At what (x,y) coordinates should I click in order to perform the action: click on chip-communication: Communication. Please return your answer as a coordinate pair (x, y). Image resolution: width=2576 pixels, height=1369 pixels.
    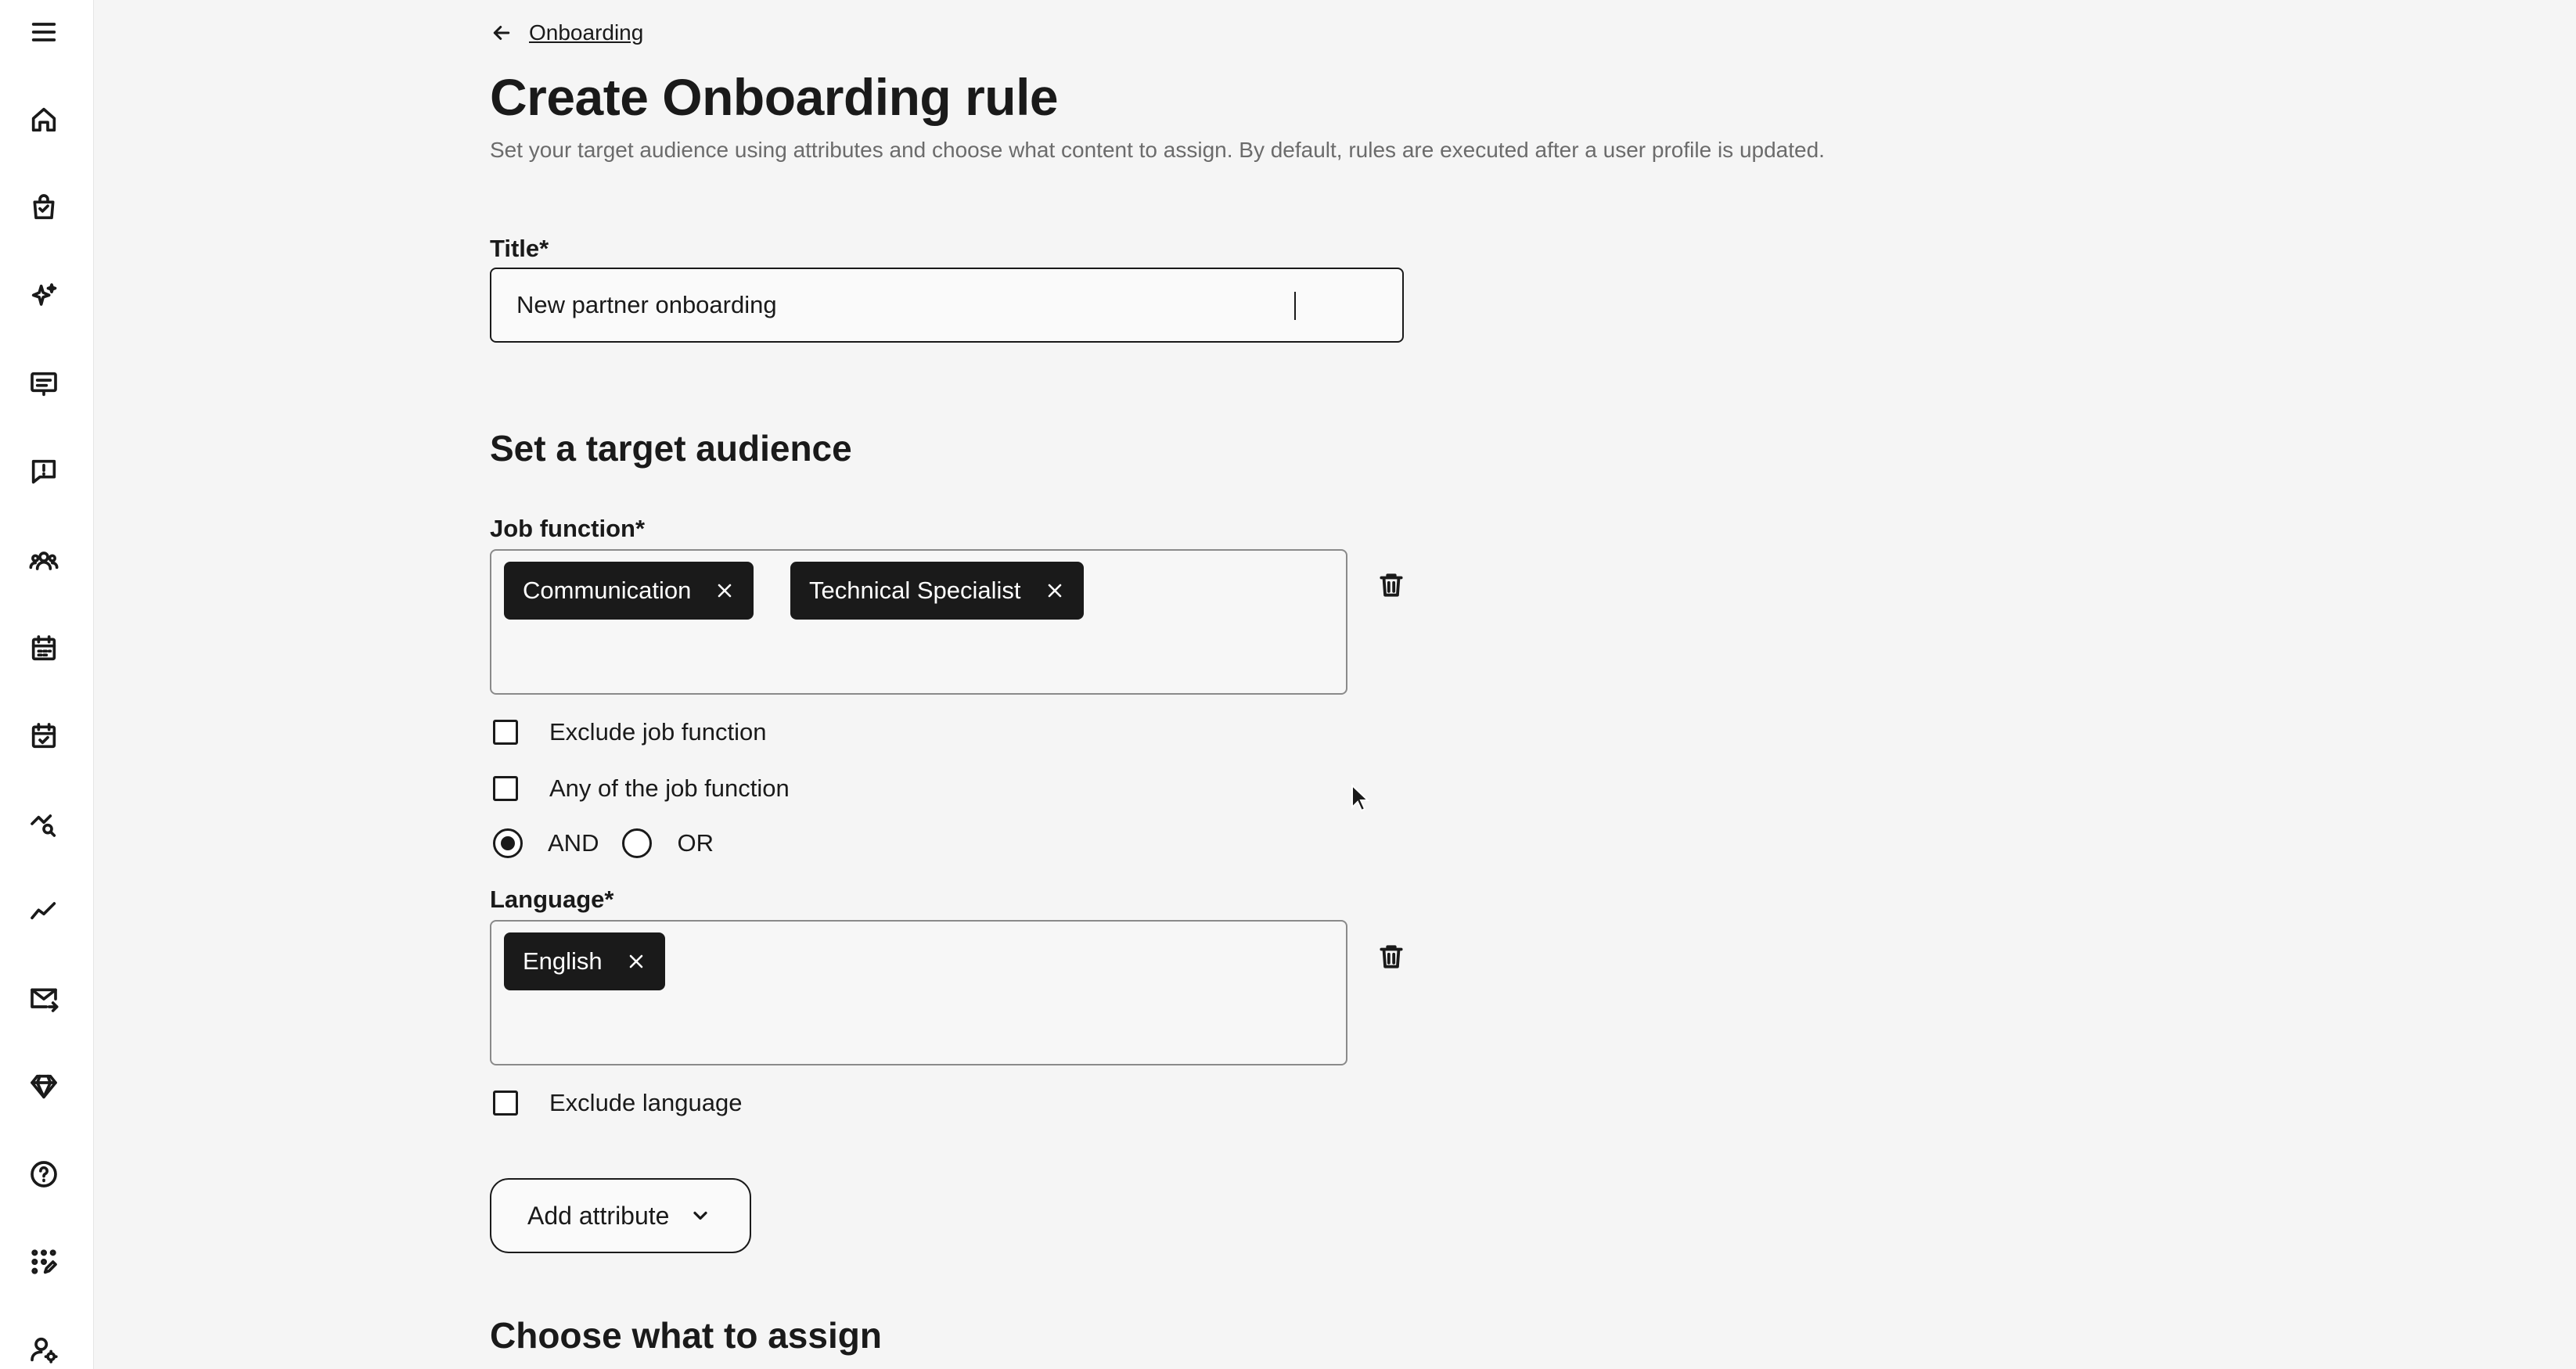
    Looking at the image, I should click on (629, 591).